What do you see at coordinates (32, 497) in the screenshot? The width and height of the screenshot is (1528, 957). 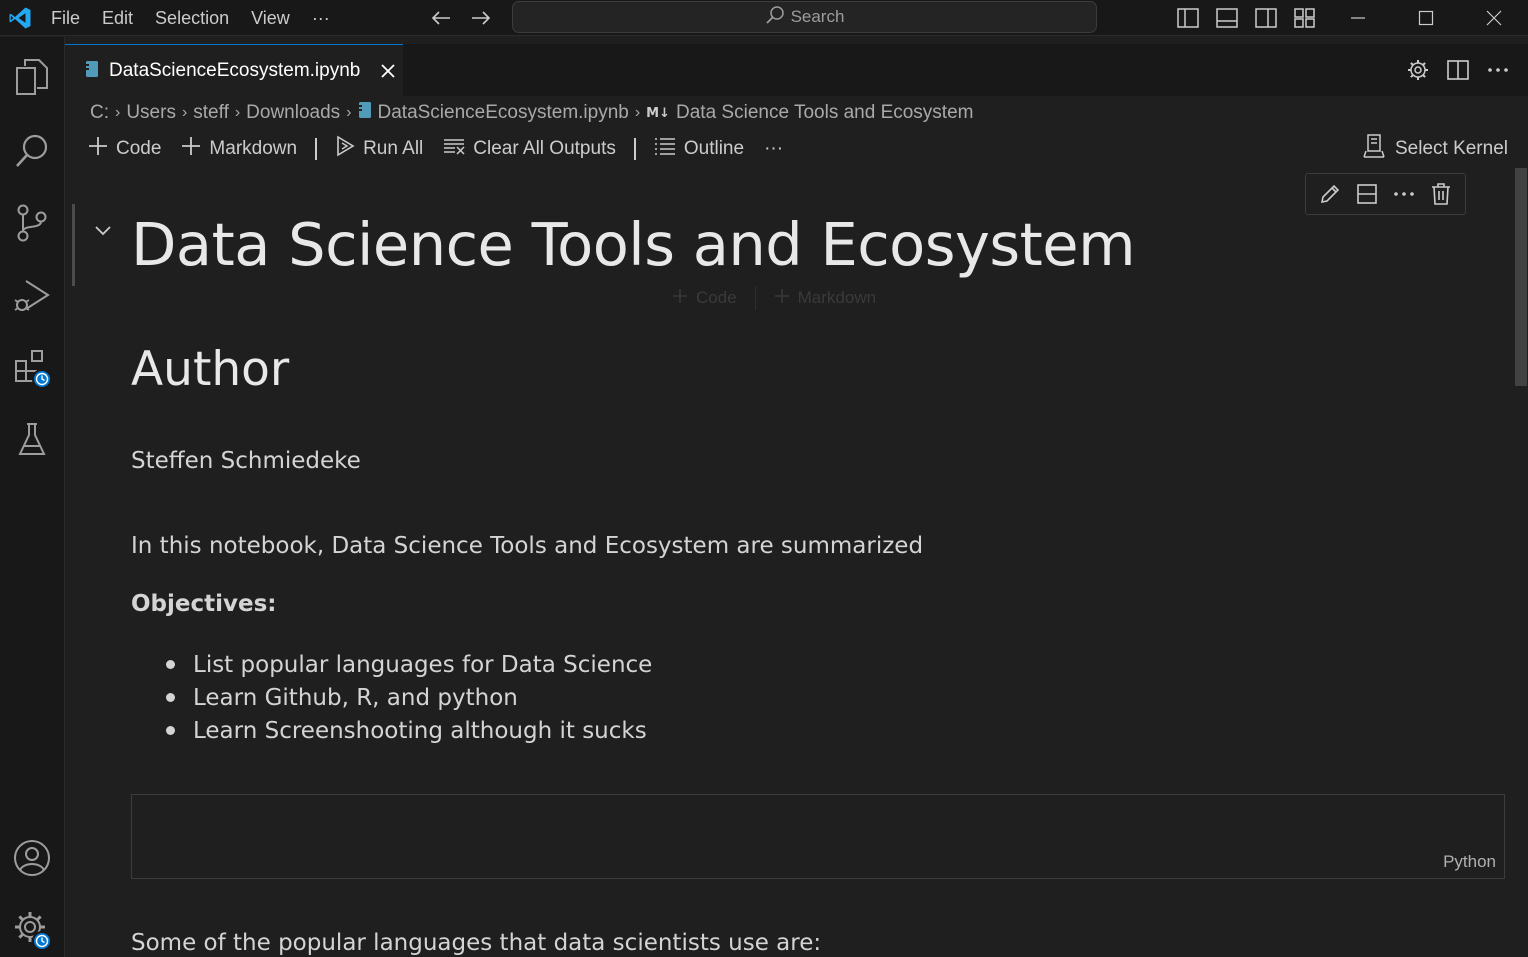 I see `activity-bar` at bounding box center [32, 497].